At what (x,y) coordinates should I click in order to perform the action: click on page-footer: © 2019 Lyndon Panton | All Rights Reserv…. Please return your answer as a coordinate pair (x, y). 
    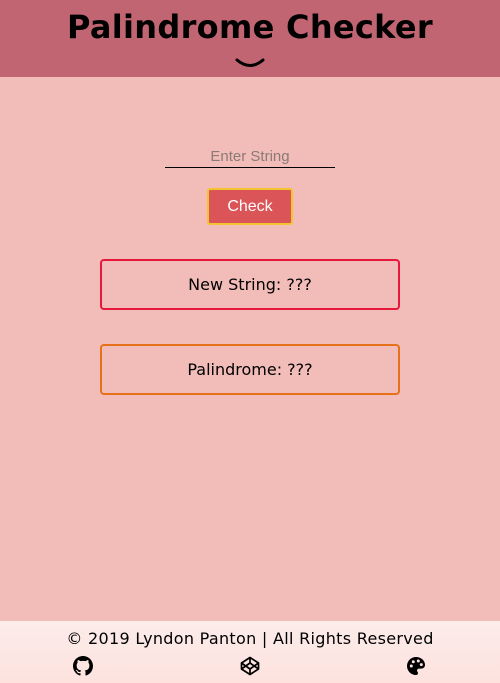
    Looking at the image, I should click on (250, 652).